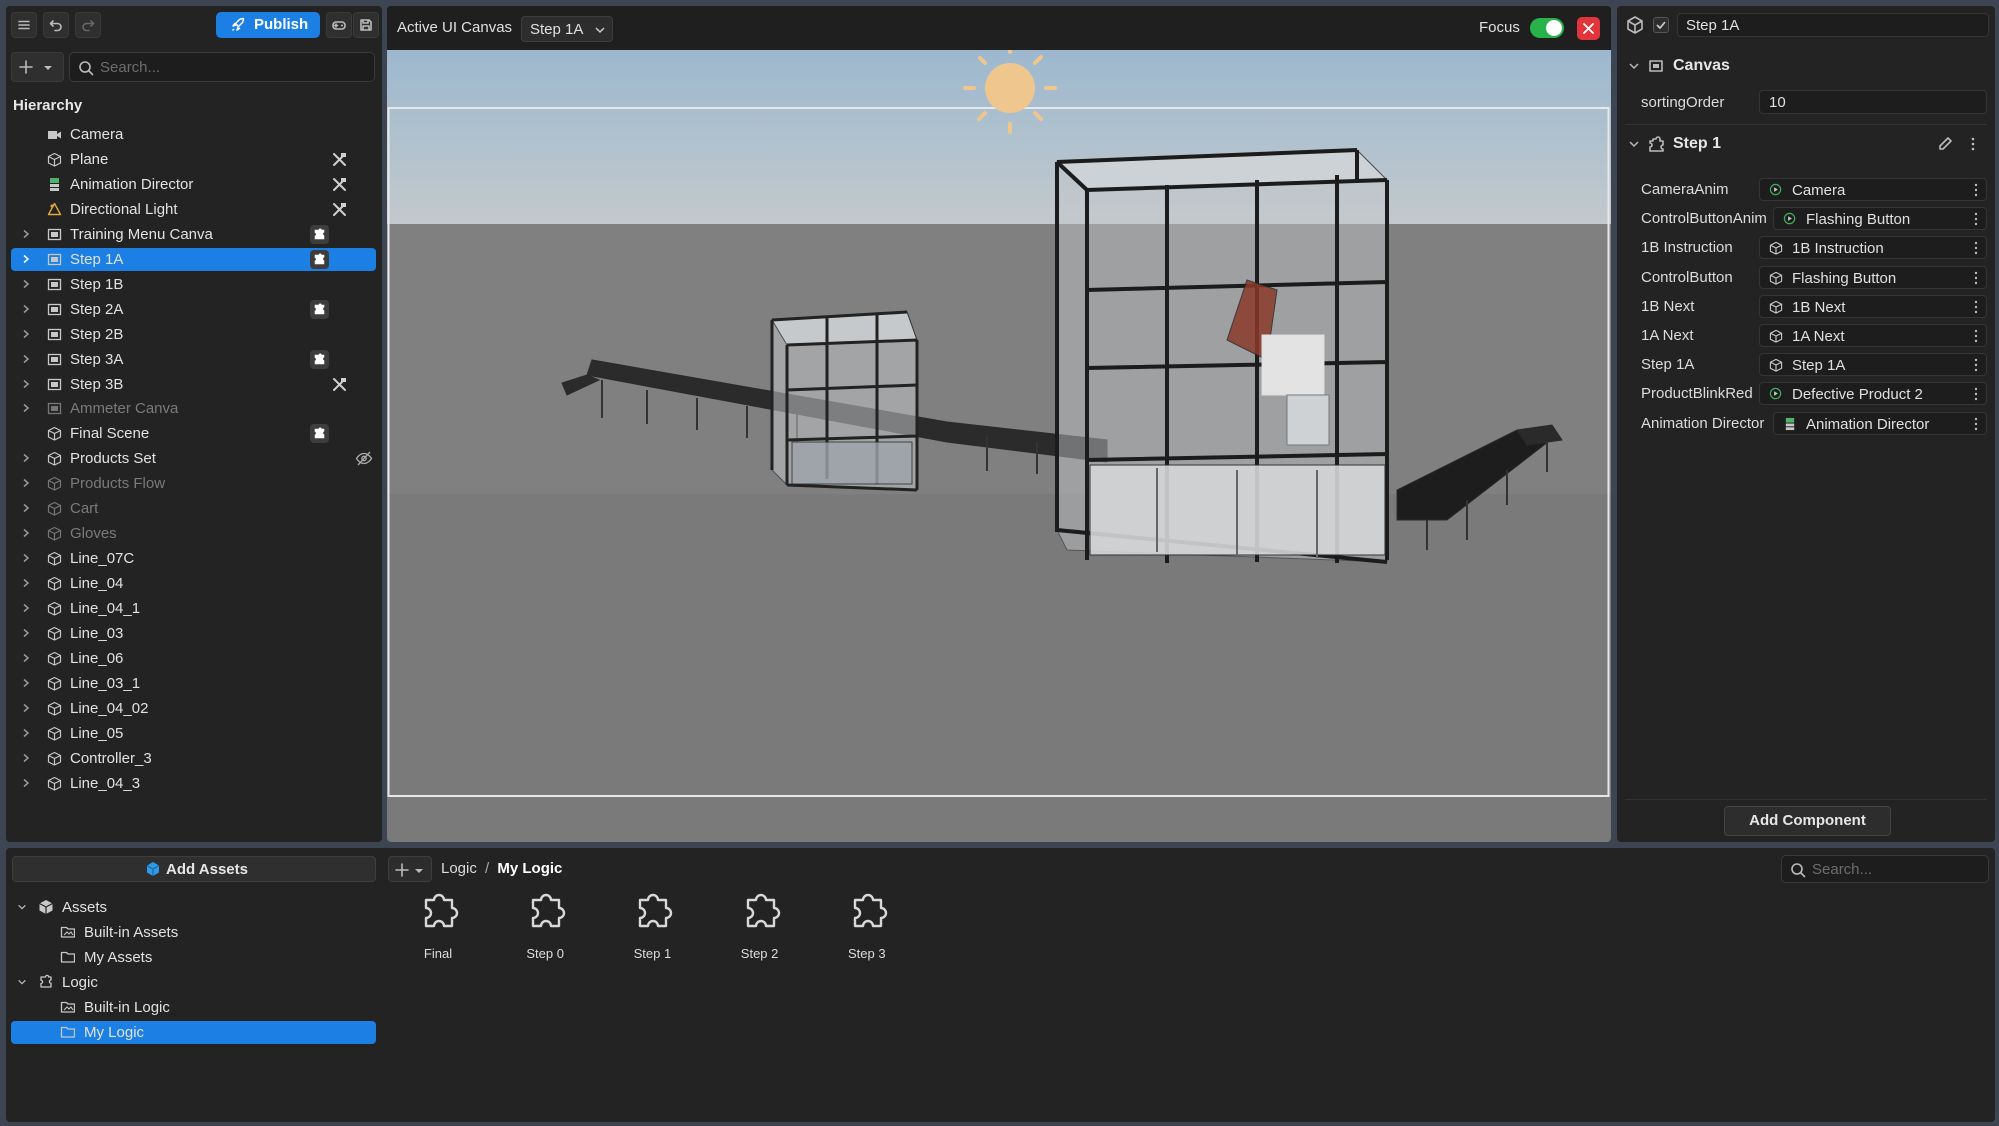 The image size is (1999, 1126). What do you see at coordinates (193, 932) in the screenshot?
I see `asset-tree-item: Built-in Assets` at bounding box center [193, 932].